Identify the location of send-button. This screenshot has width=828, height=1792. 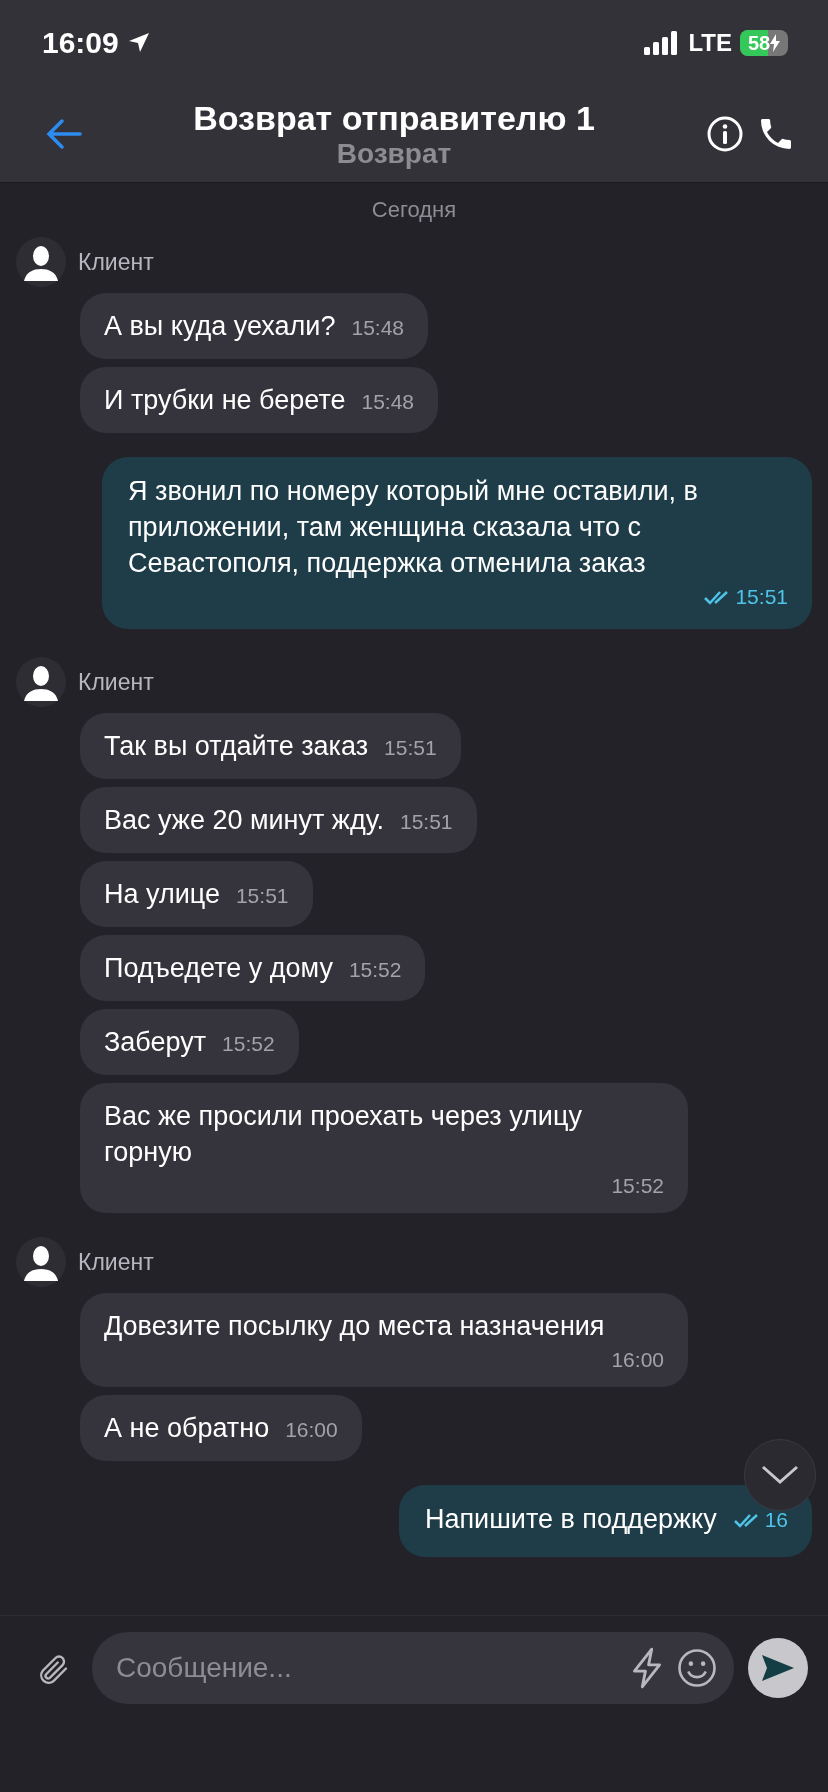
(778, 1668).